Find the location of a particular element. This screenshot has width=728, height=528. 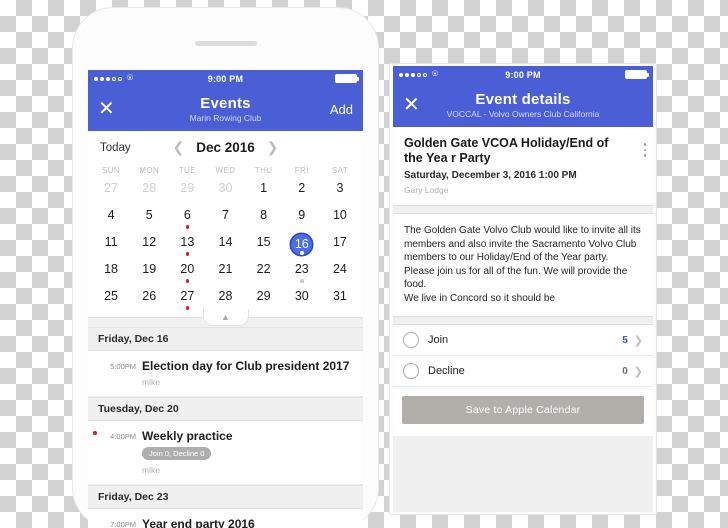

calendar-day-cell: 5 is located at coordinates (149, 220).